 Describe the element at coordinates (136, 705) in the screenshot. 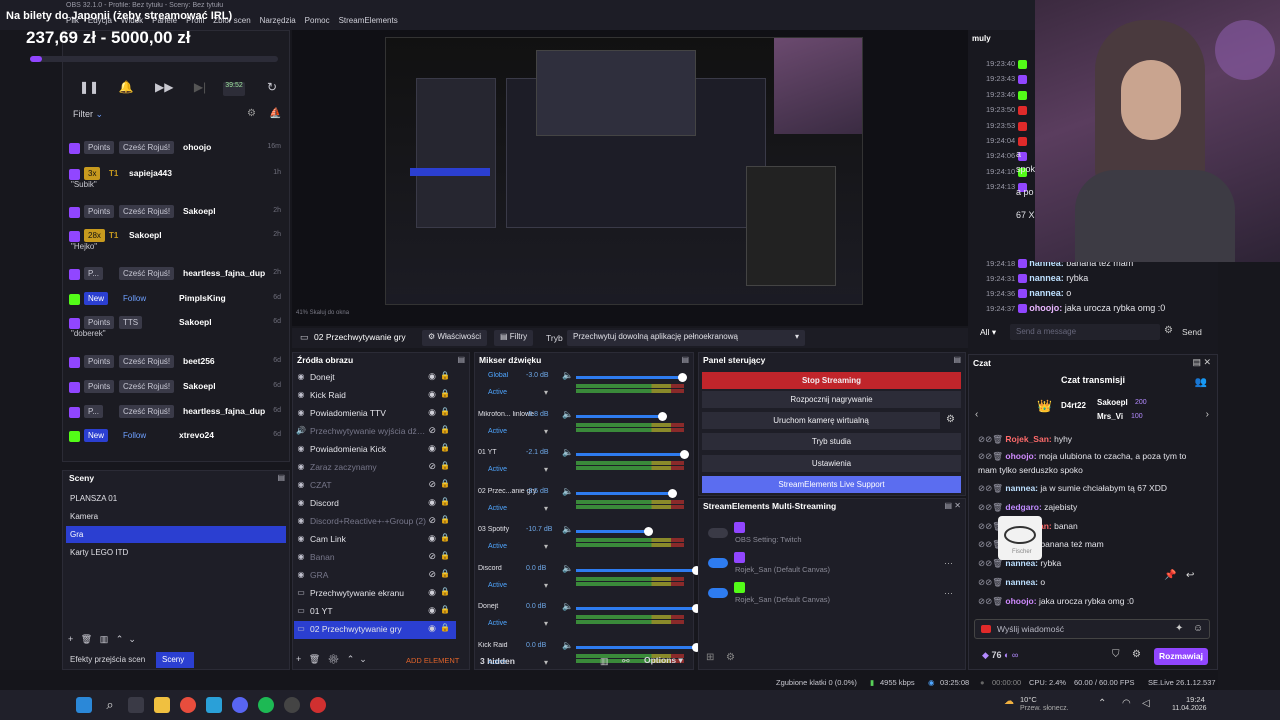

I see `task-view-icon` at that location.